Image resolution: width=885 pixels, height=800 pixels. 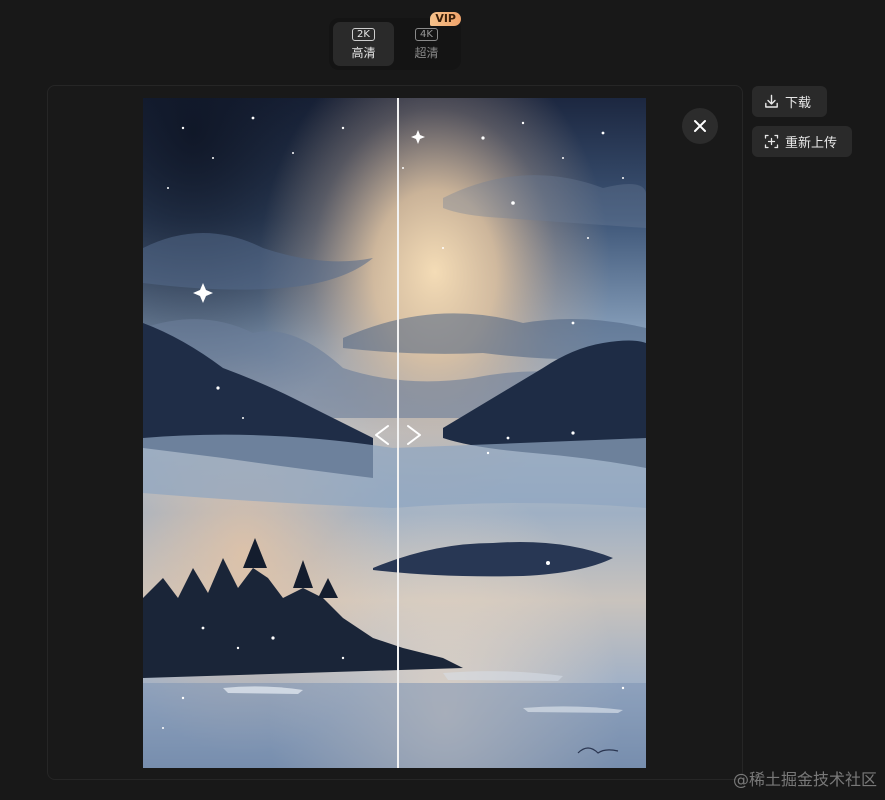 What do you see at coordinates (445, 19) in the screenshot?
I see `vip-badge: VIP` at bounding box center [445, 19].